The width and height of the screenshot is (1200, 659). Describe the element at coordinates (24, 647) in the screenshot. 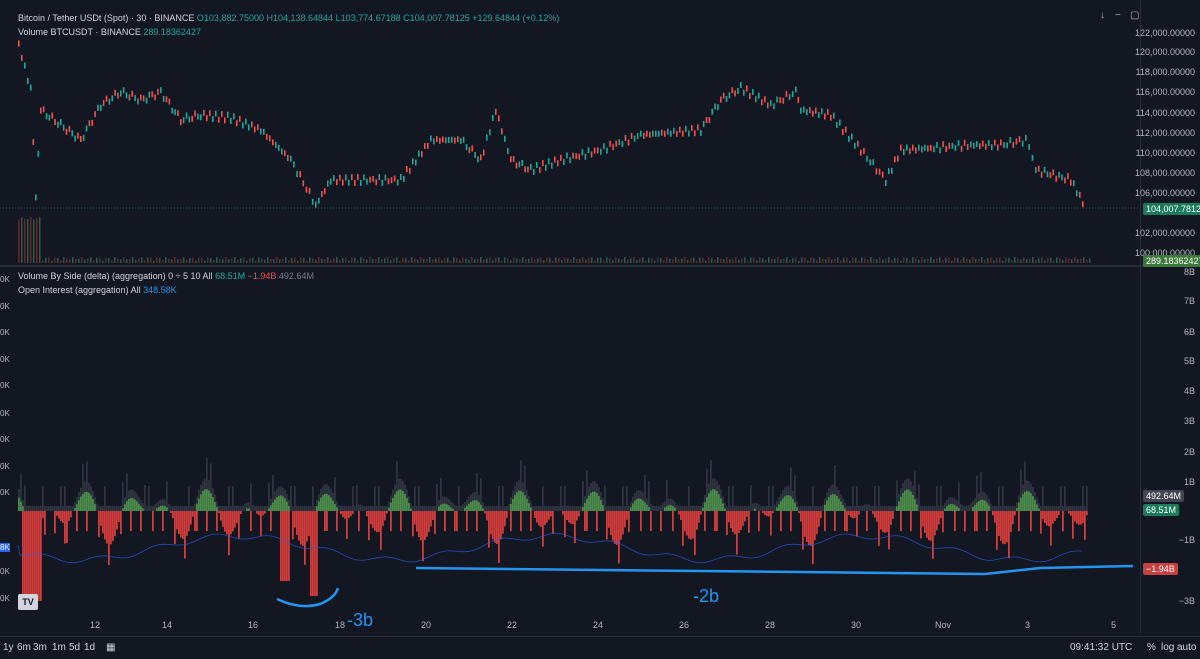

I see `timeframe-6m: 6m` at that location.